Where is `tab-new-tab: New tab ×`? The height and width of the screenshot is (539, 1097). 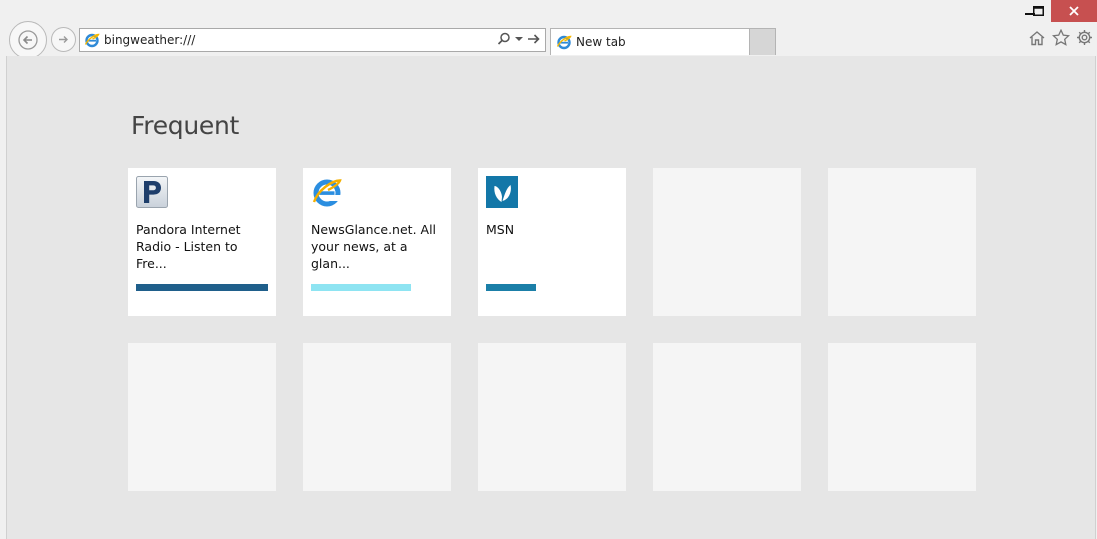 tab-new-tab: New tab × is located at coordinates (663, 41).